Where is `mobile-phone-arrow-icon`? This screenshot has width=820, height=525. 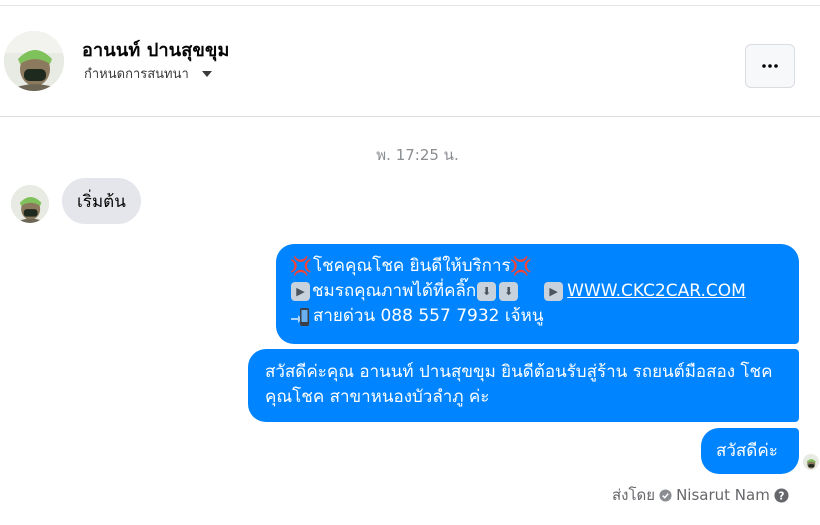
mobile-phone-arrow-icon is located at coordinates (301, 317).